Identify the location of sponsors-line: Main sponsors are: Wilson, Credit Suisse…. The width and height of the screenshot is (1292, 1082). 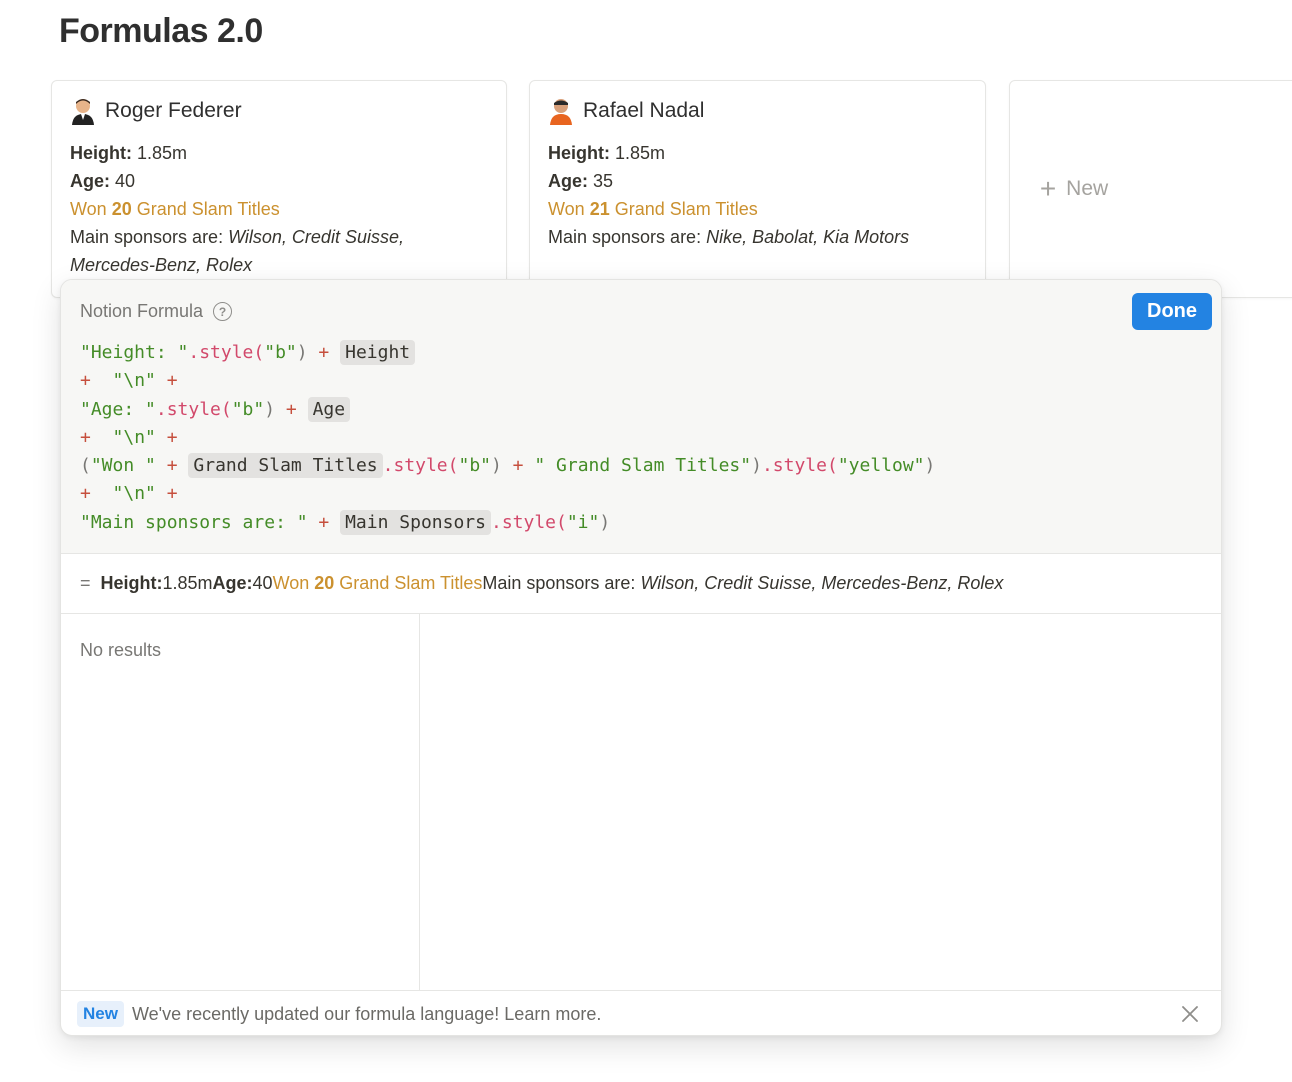
(237, 237).